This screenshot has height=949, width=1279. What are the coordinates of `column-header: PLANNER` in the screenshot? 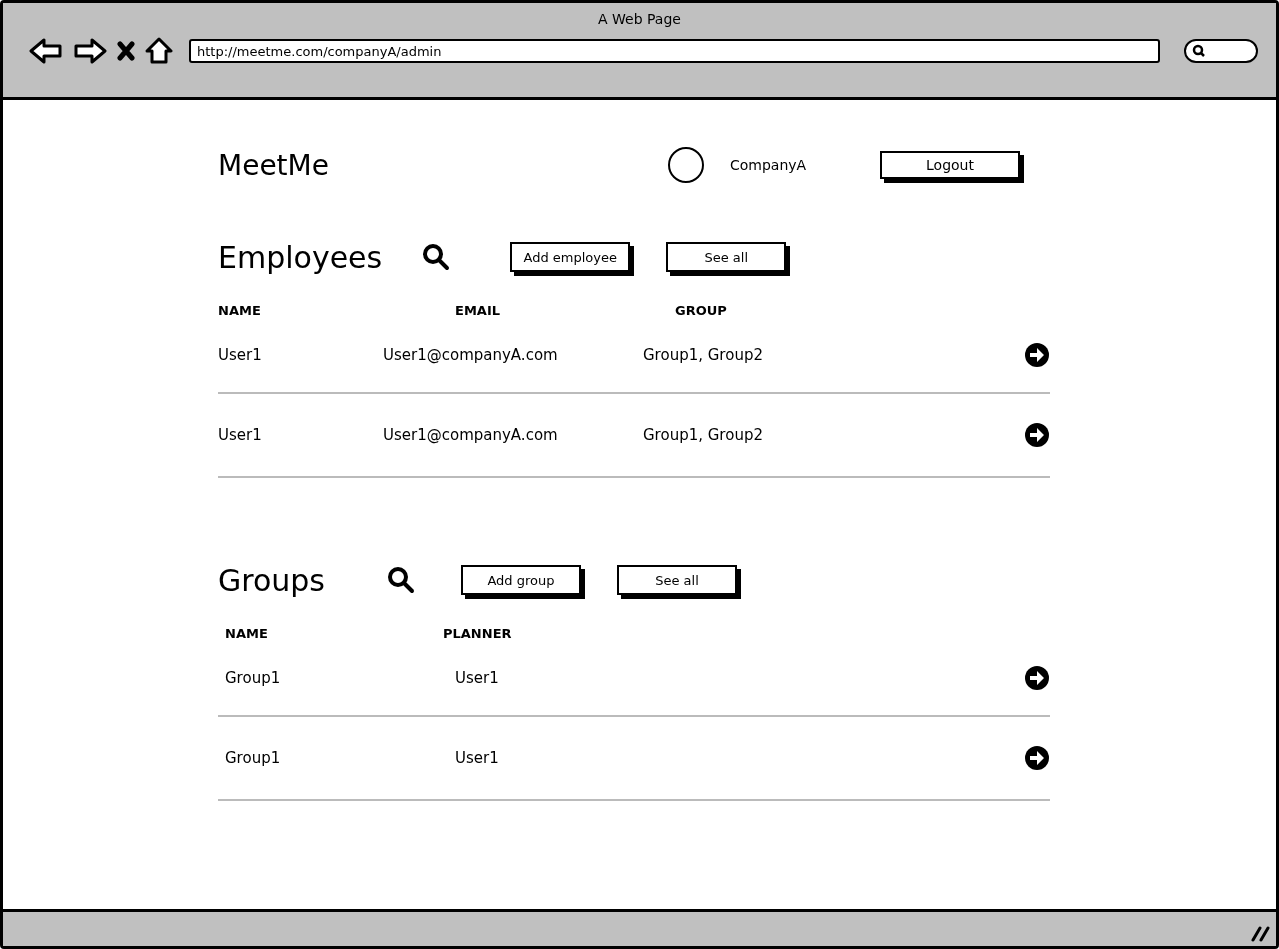 It's located at (478, 633).